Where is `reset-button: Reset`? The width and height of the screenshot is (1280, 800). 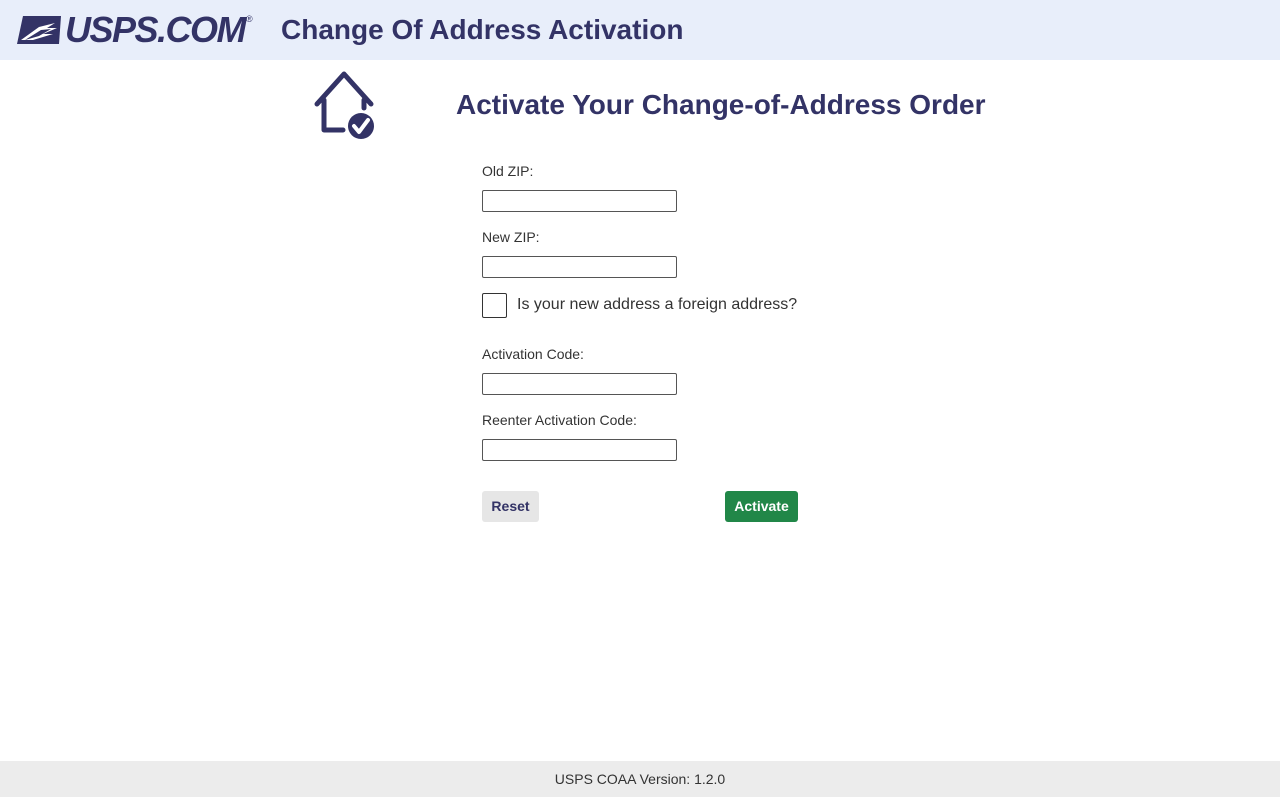
reset-button: Reset is located at coordinates (510, 506).